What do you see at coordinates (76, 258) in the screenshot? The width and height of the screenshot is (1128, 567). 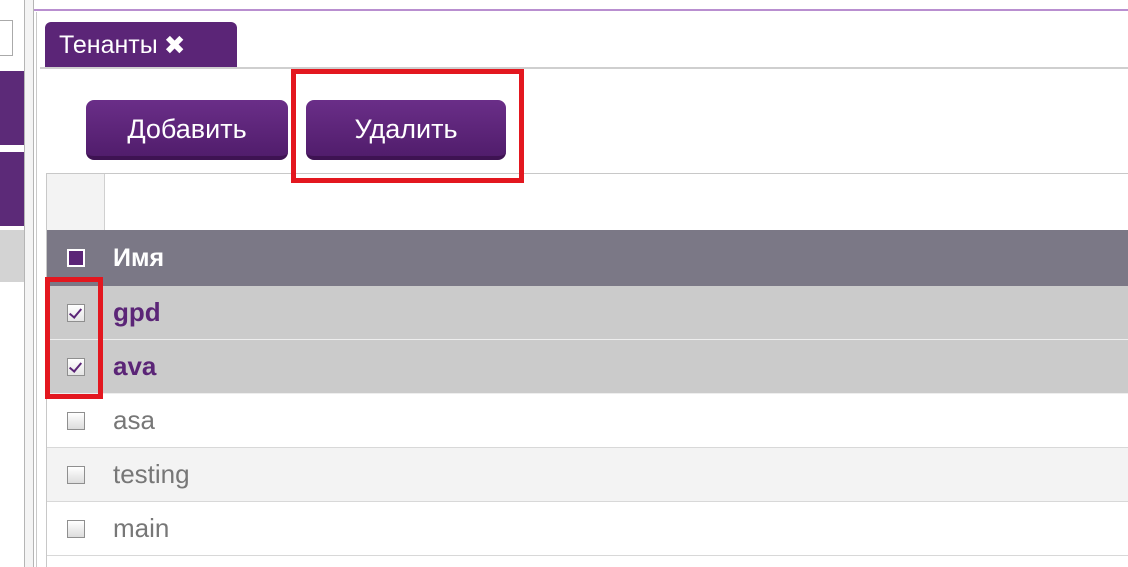 I see `select-all-checkbox` at bounding box center [76, 258].